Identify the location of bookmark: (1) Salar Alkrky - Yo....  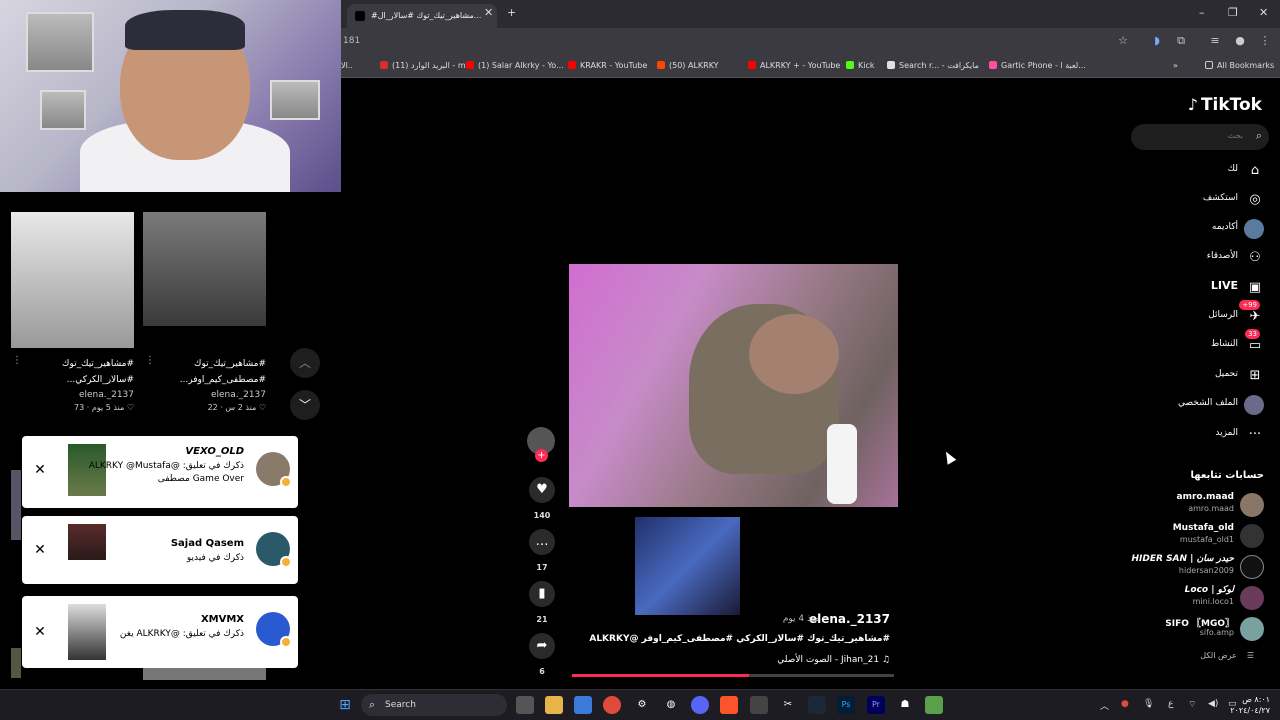
(515, 65).